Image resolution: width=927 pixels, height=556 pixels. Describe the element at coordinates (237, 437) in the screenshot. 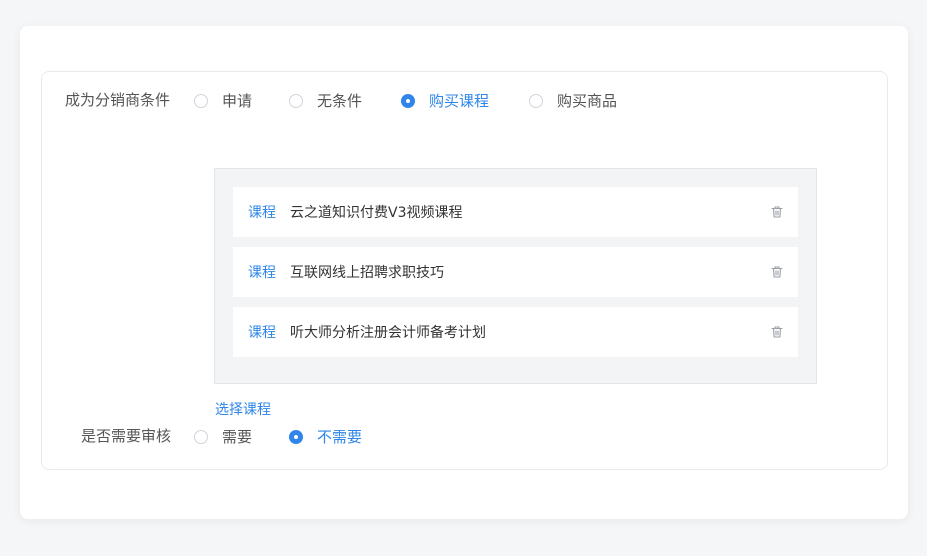

I see `radio-label: 需要` at that location.